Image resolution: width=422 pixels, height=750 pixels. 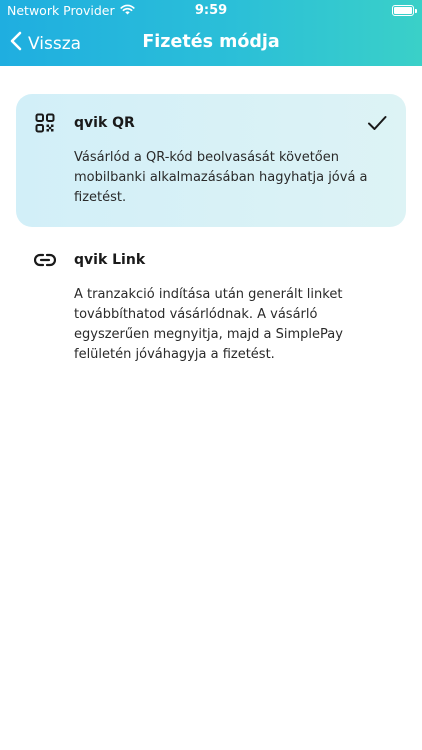 What do you see at coordinates (104, 123) in the screenshot?
I see `option-title: qvik QR` at bounding box center [104, 123].